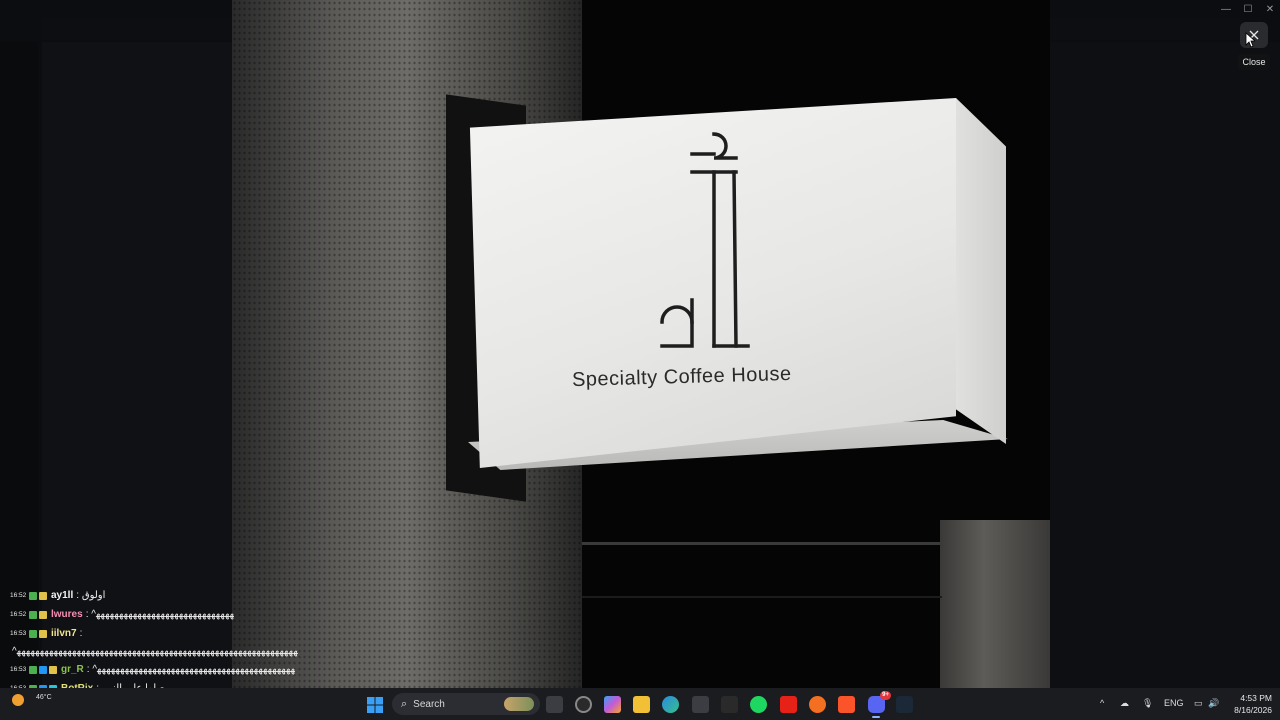 Image resolution: width=1280 pixels, height=720 pixels. I want to click on store-icon, so click(700, 704).